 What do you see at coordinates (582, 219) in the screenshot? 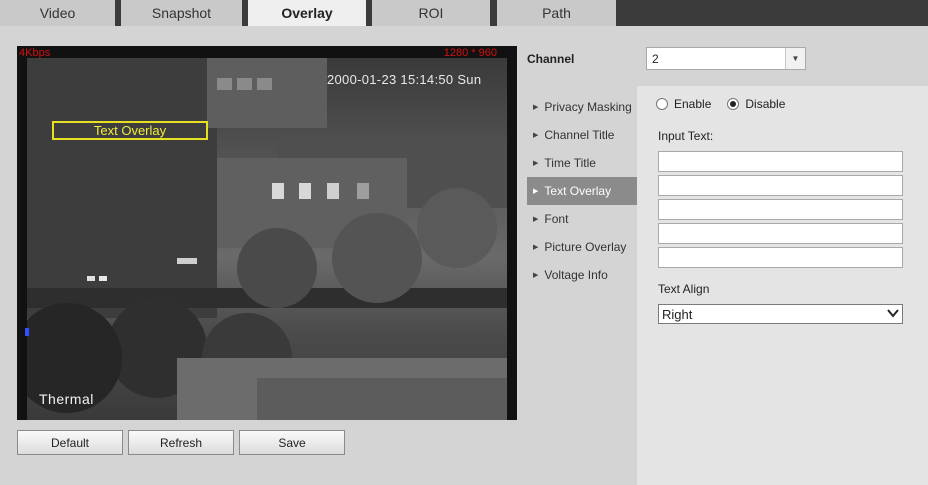
I see `menu-item-font: ▶ Font` at bounding box center [582, 219].